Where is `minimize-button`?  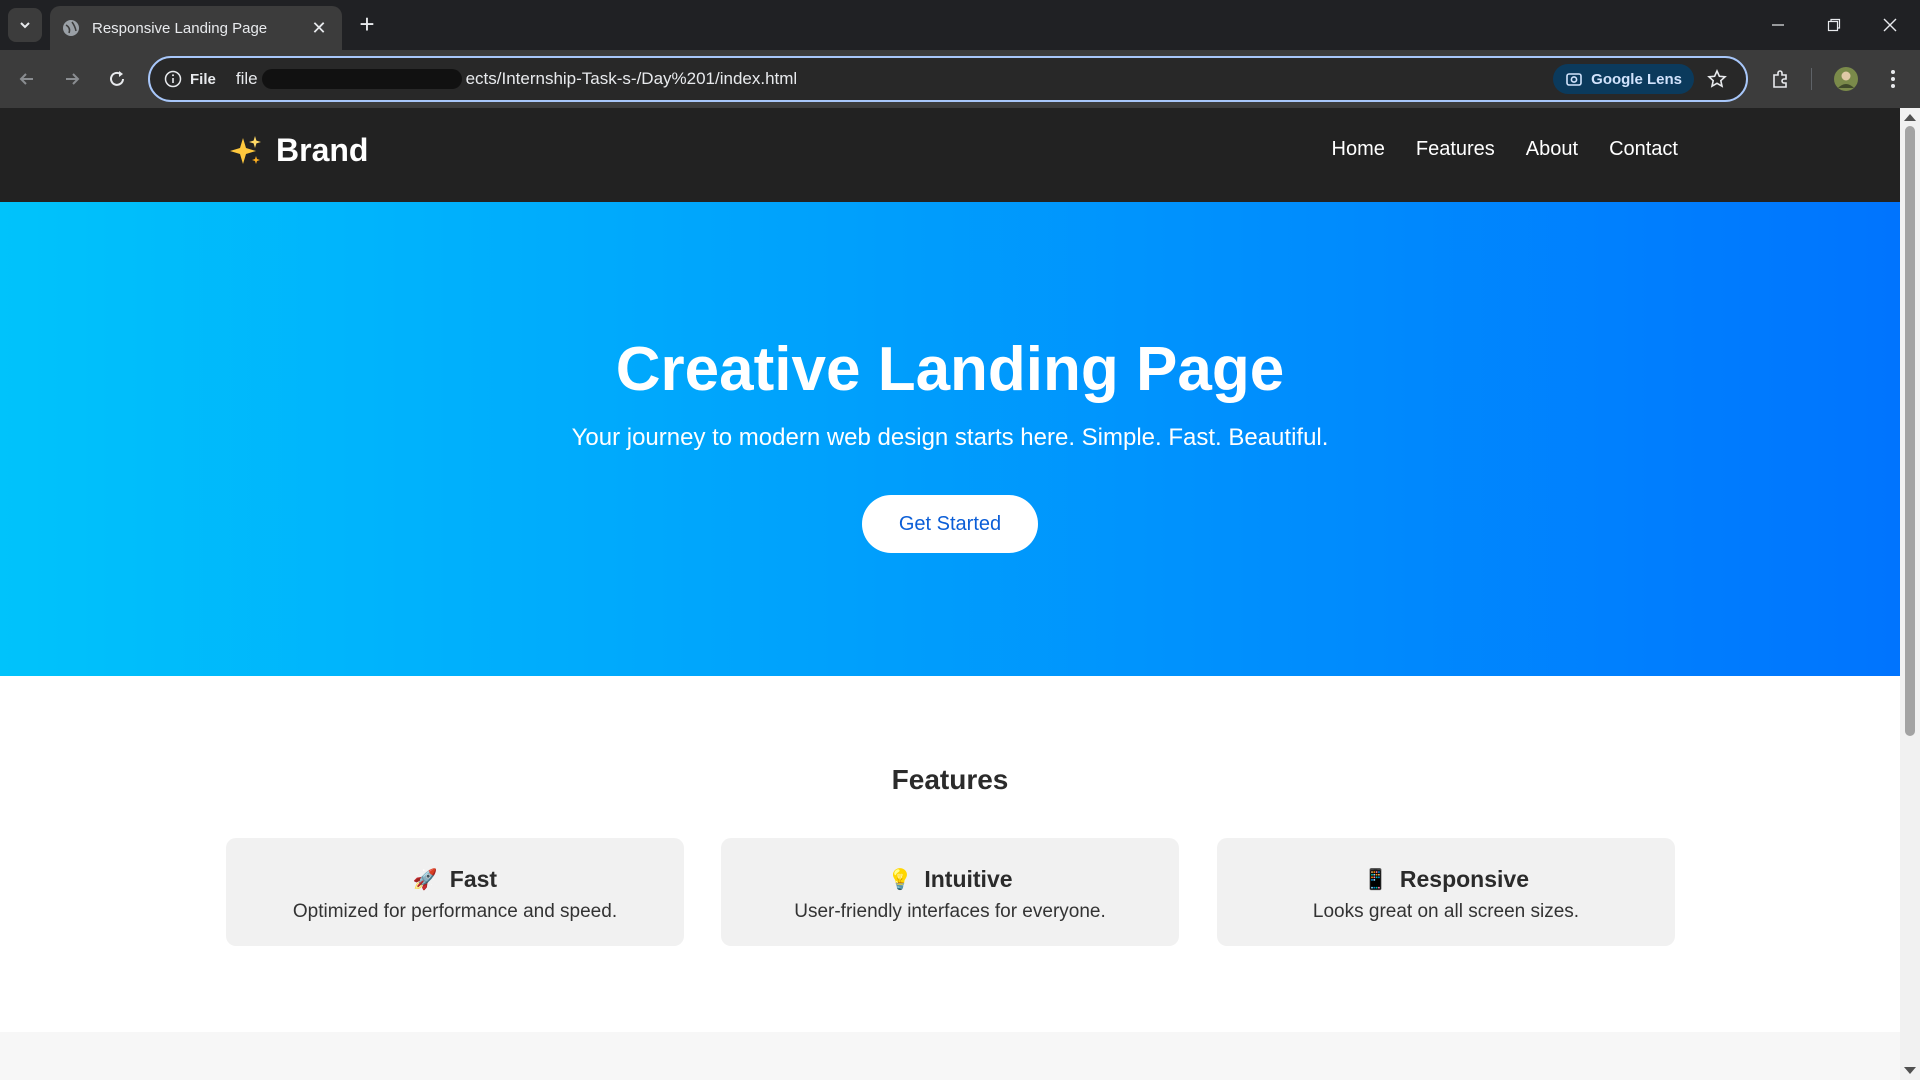 minimize-button is located at coordinates (1778, 25).